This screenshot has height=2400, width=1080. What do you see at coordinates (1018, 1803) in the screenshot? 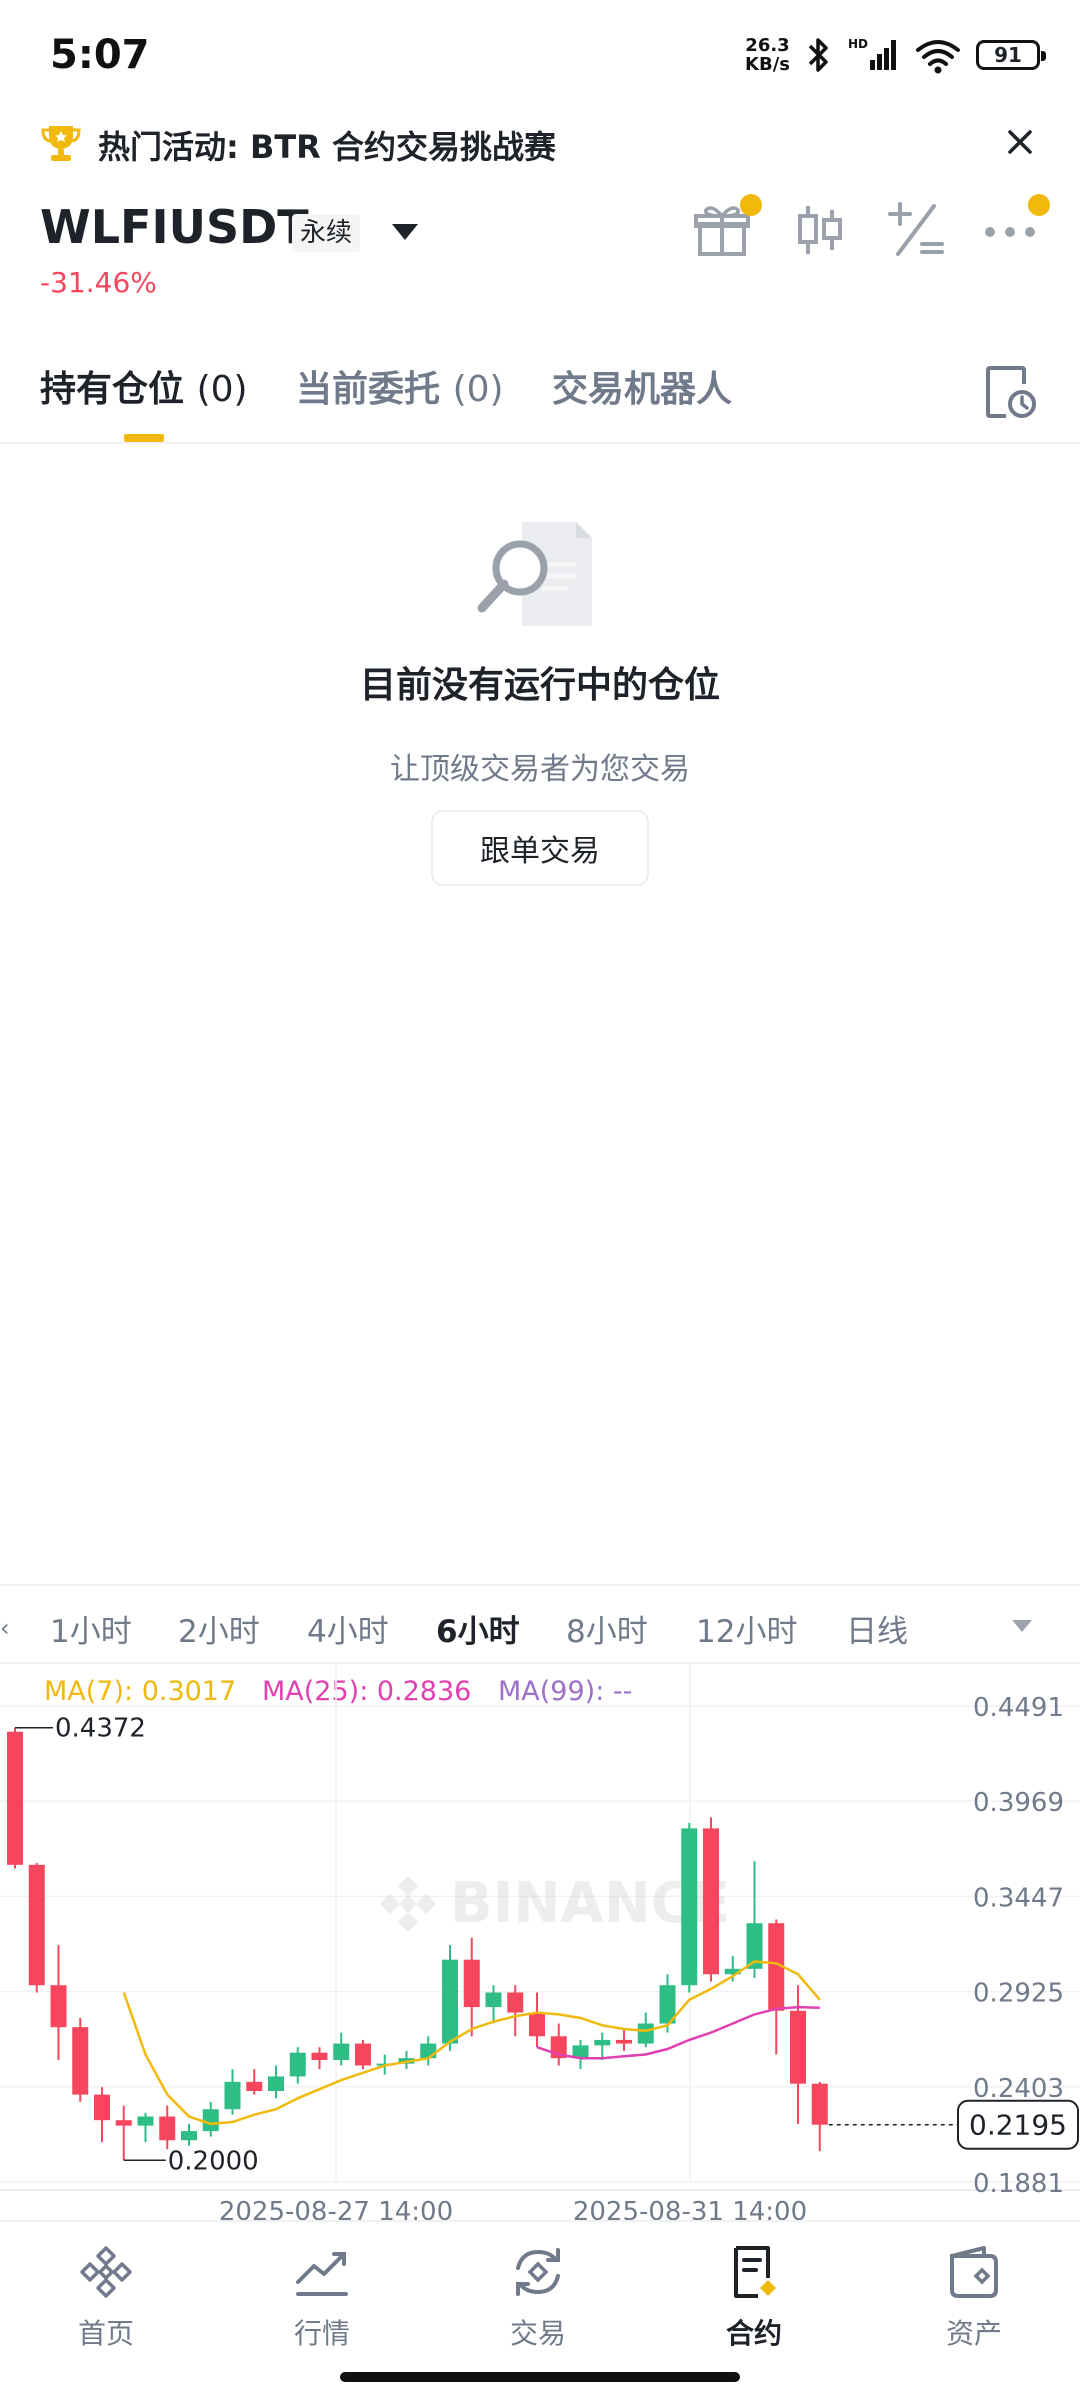
I see `price-axis-label: 0.3969` at bounding box center [1018, 1803].